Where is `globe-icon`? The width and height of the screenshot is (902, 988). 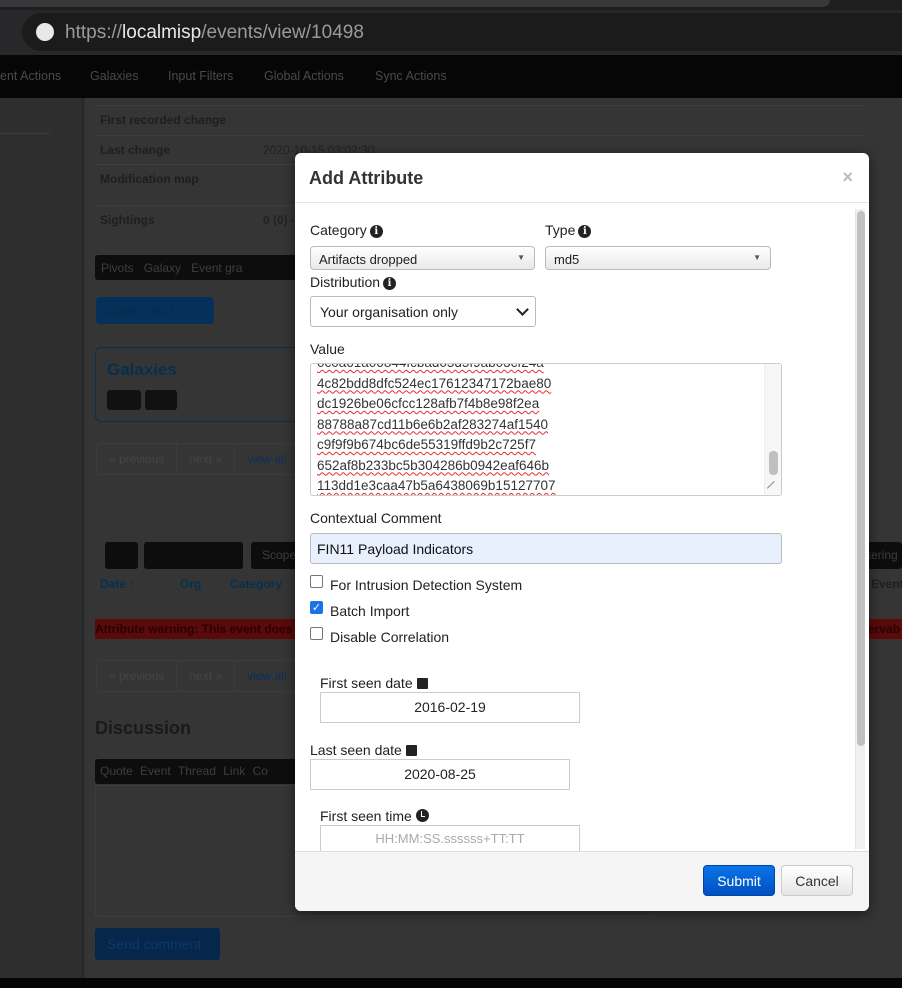 globe-icon is located at coordinates (45, 32).